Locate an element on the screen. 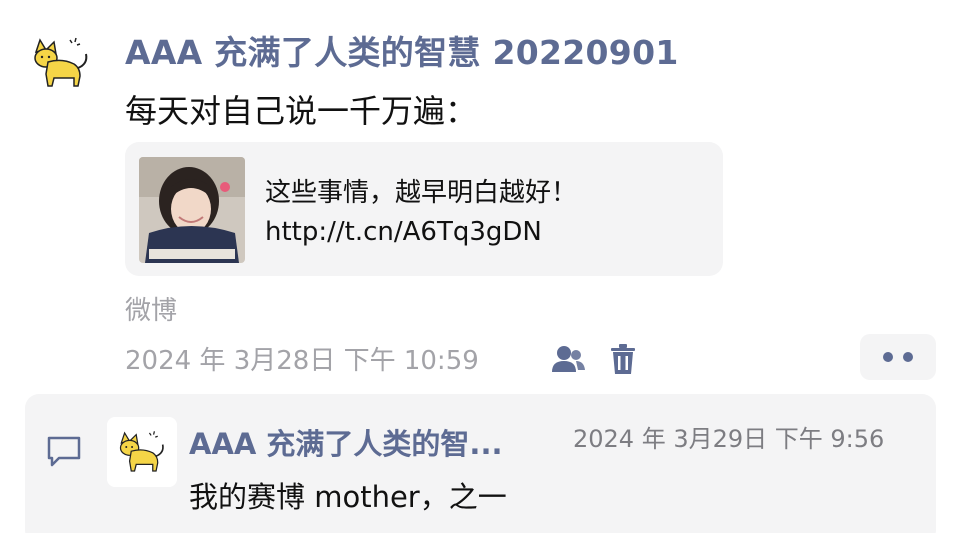  more-dots-icon is located at coordinates (898, 357).